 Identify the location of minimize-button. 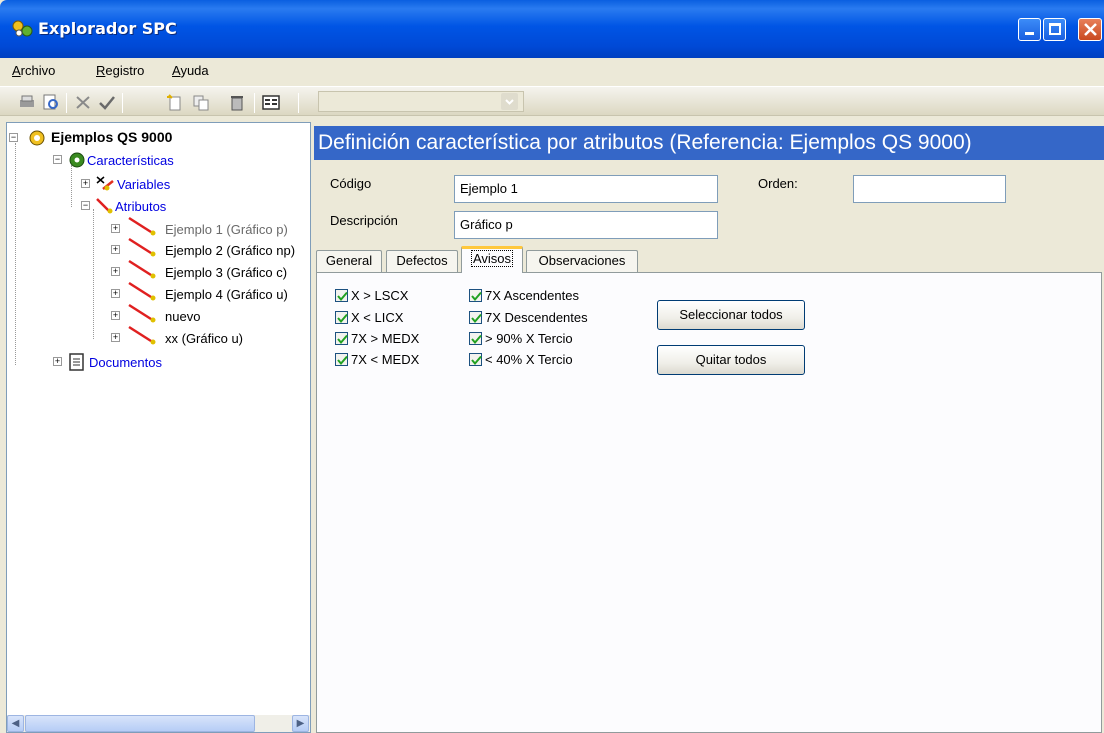
(1029, 29).